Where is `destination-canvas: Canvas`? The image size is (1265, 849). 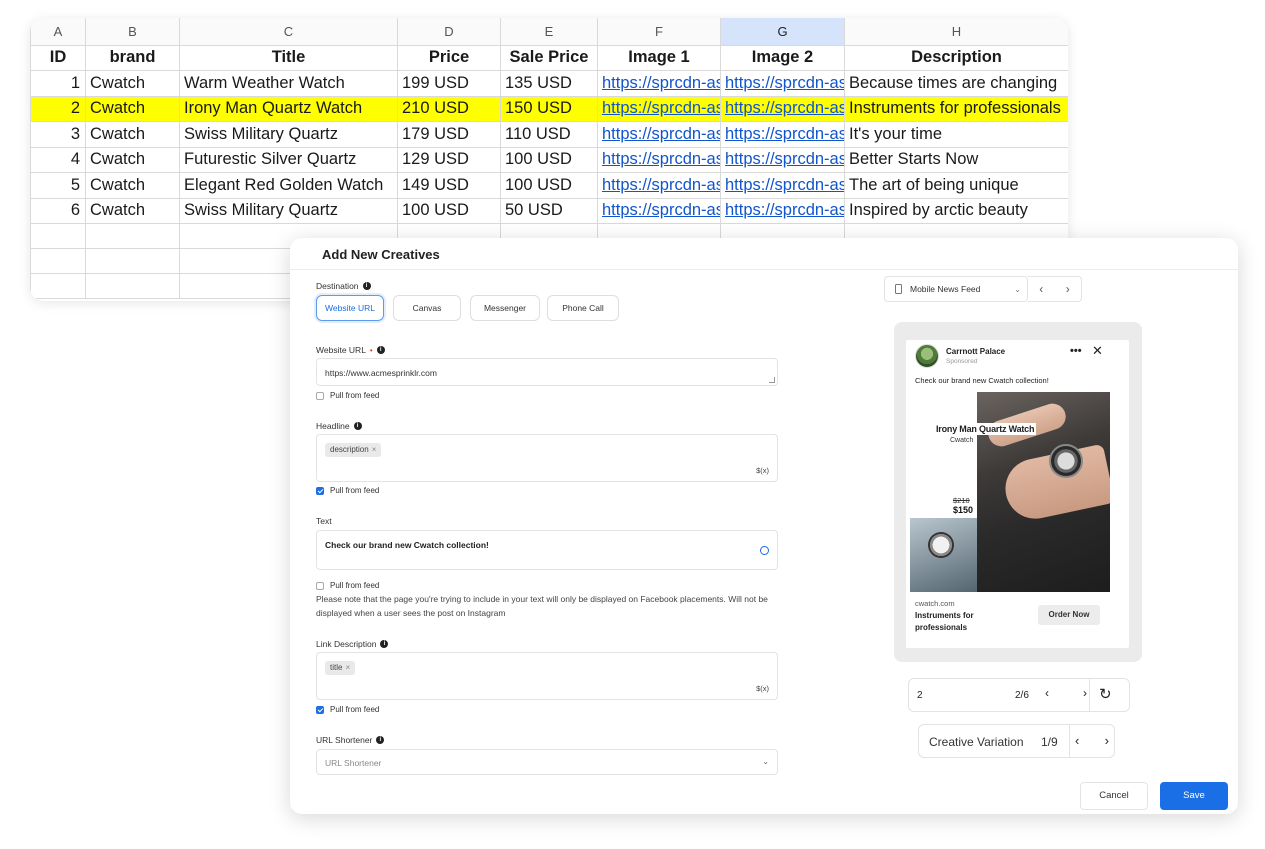 destination-canvas: Canvas is located at coordinates (427, 308).